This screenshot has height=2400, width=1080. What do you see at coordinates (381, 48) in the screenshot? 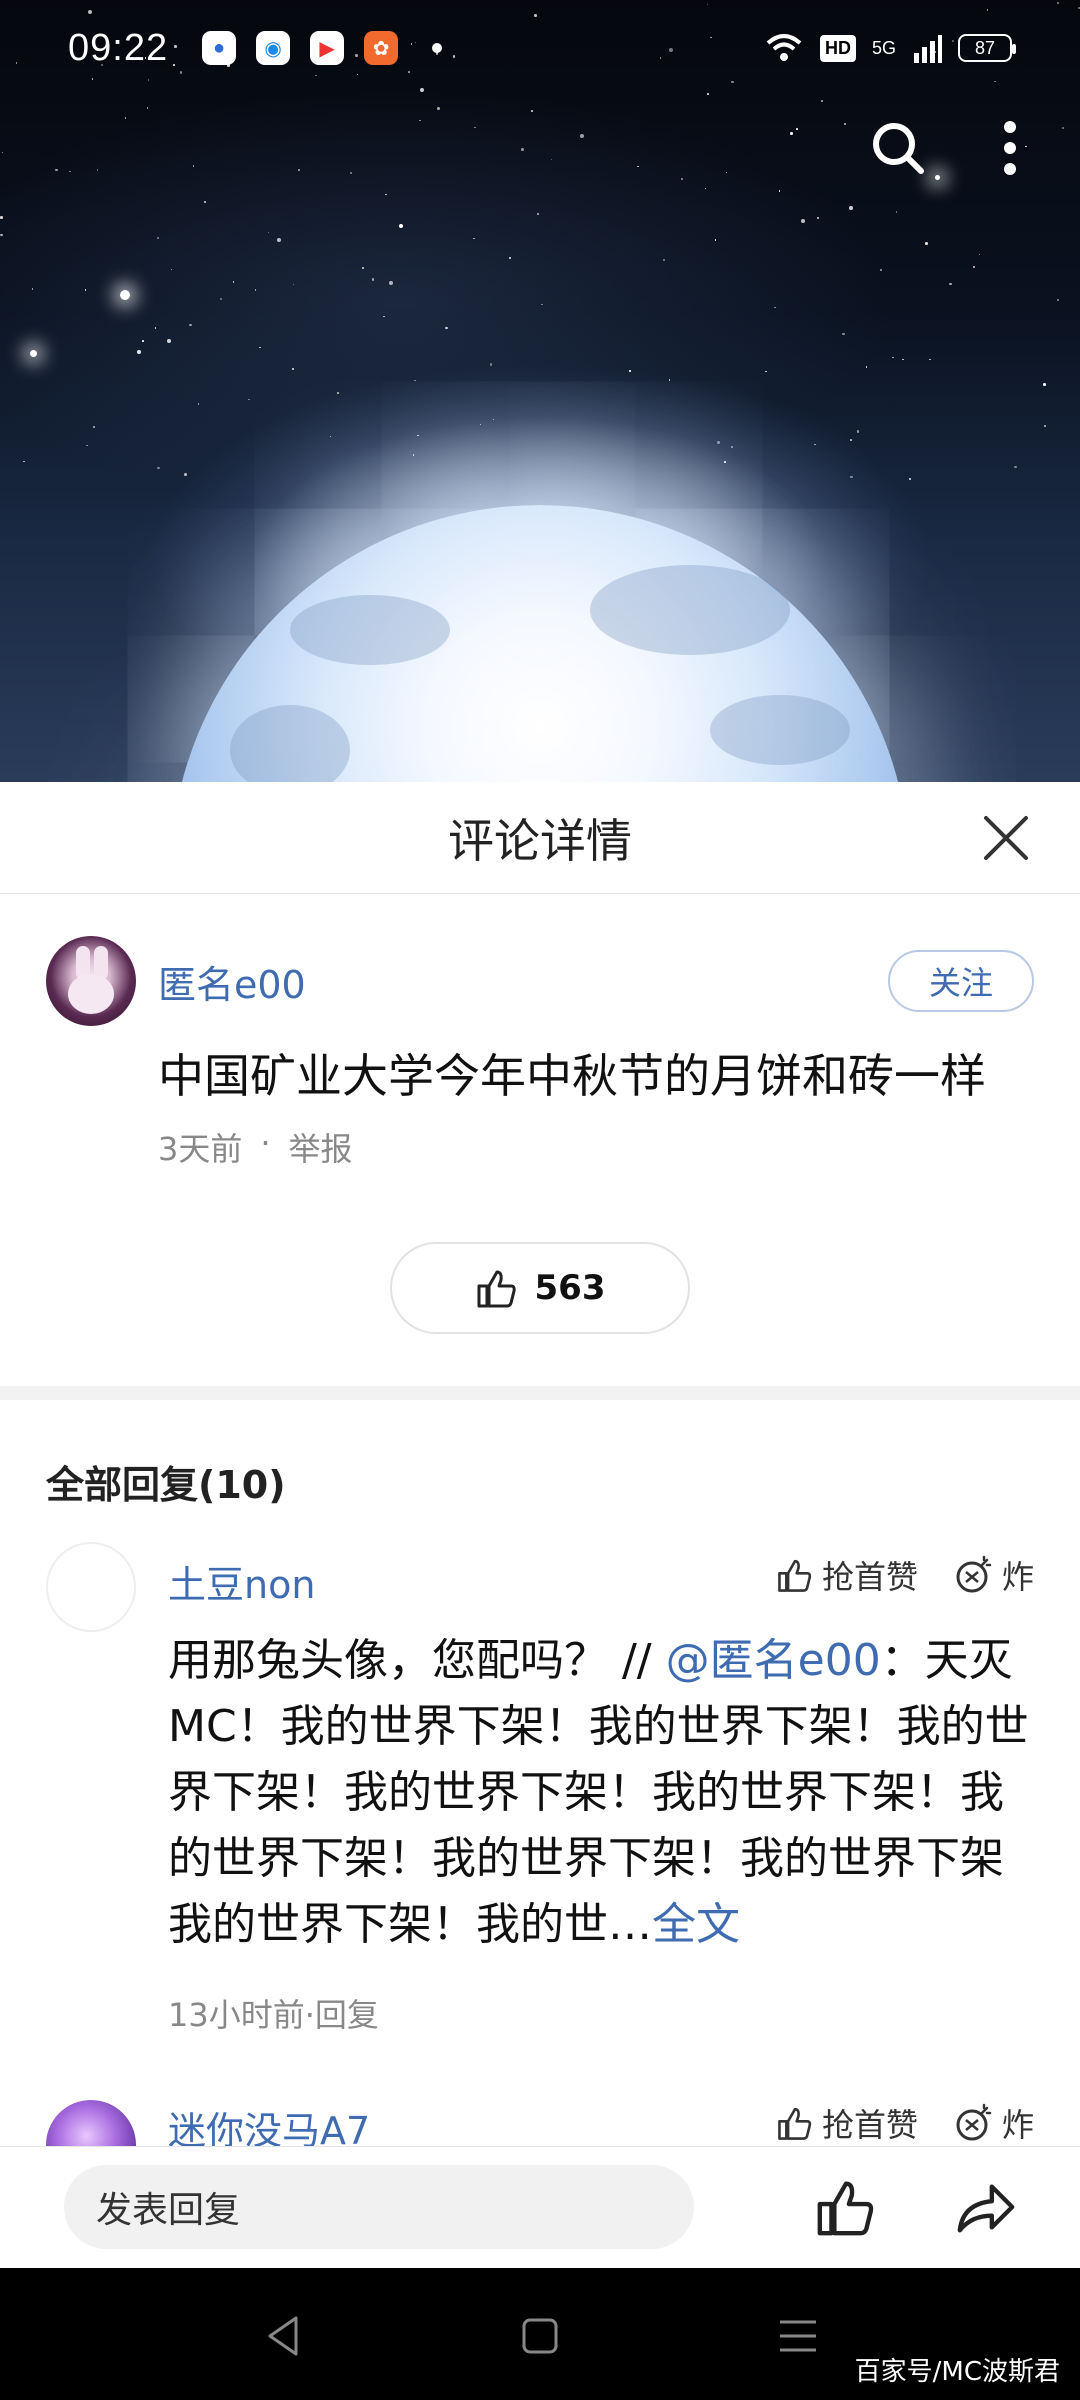
I see `photo-app-icon: ✿` at bounding box center [381, 48].